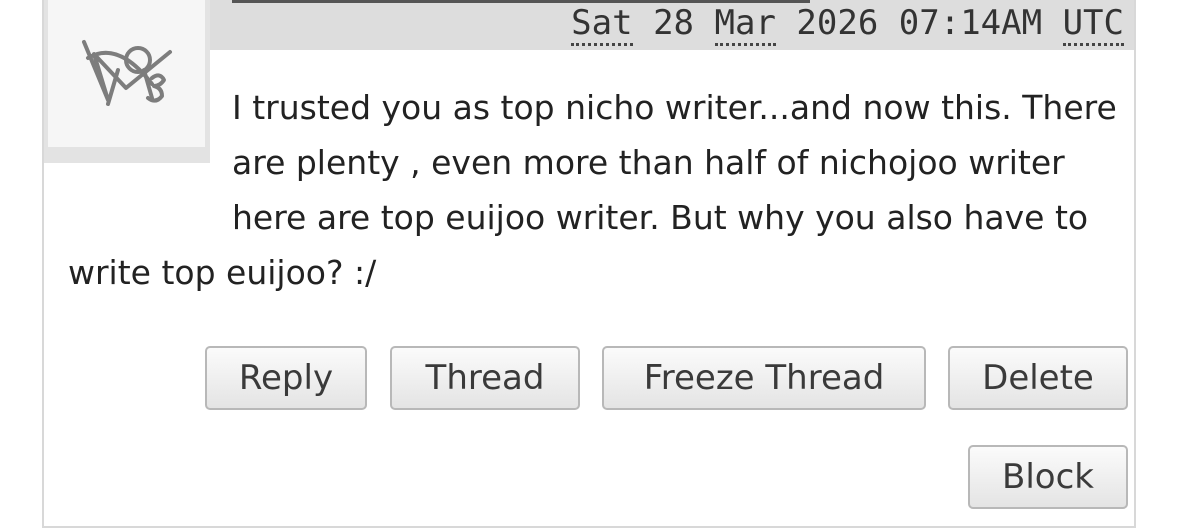 This screenshot has width=1179, height=531. I want to click on timestamp-day: Sat, so click(602, 24).